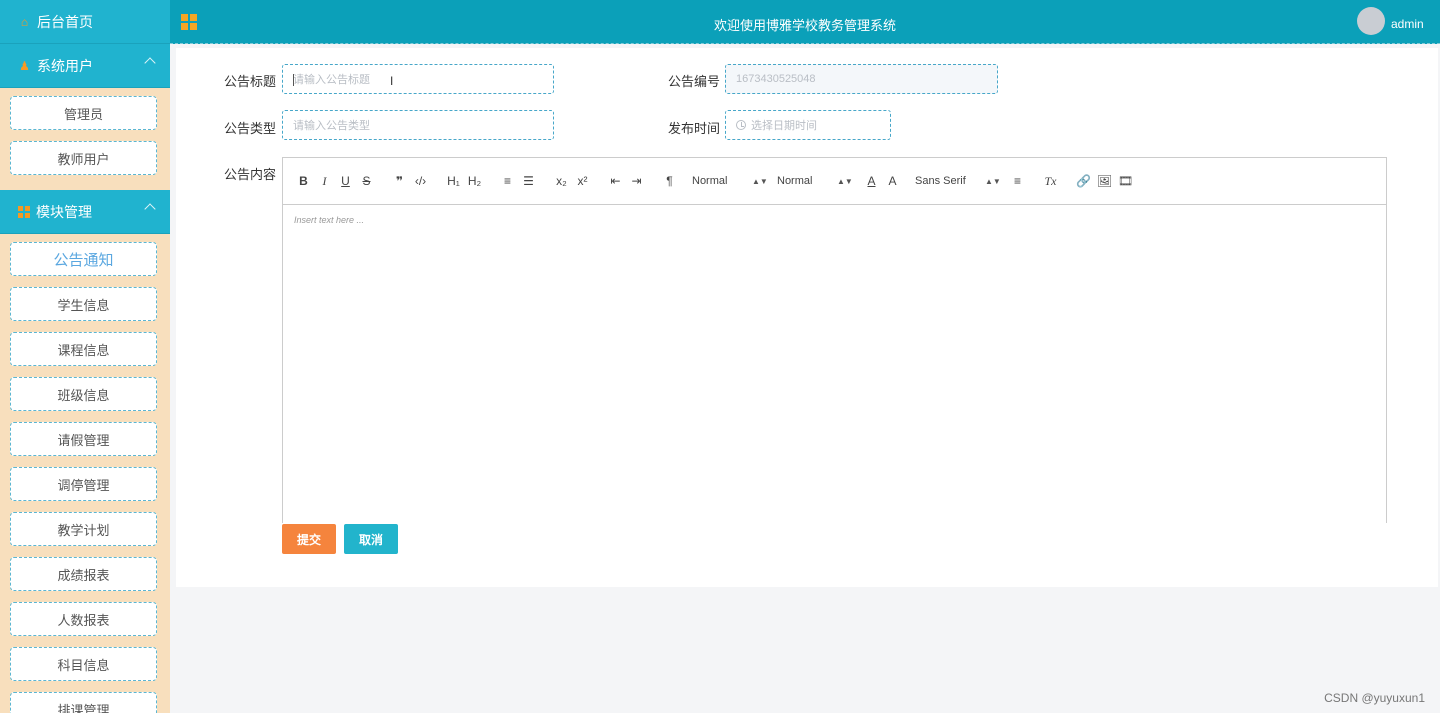  What do you see at coordinates (871, 181) in the screenshot?
I see `text-color-icon: A` at bounding box center [871, 181].